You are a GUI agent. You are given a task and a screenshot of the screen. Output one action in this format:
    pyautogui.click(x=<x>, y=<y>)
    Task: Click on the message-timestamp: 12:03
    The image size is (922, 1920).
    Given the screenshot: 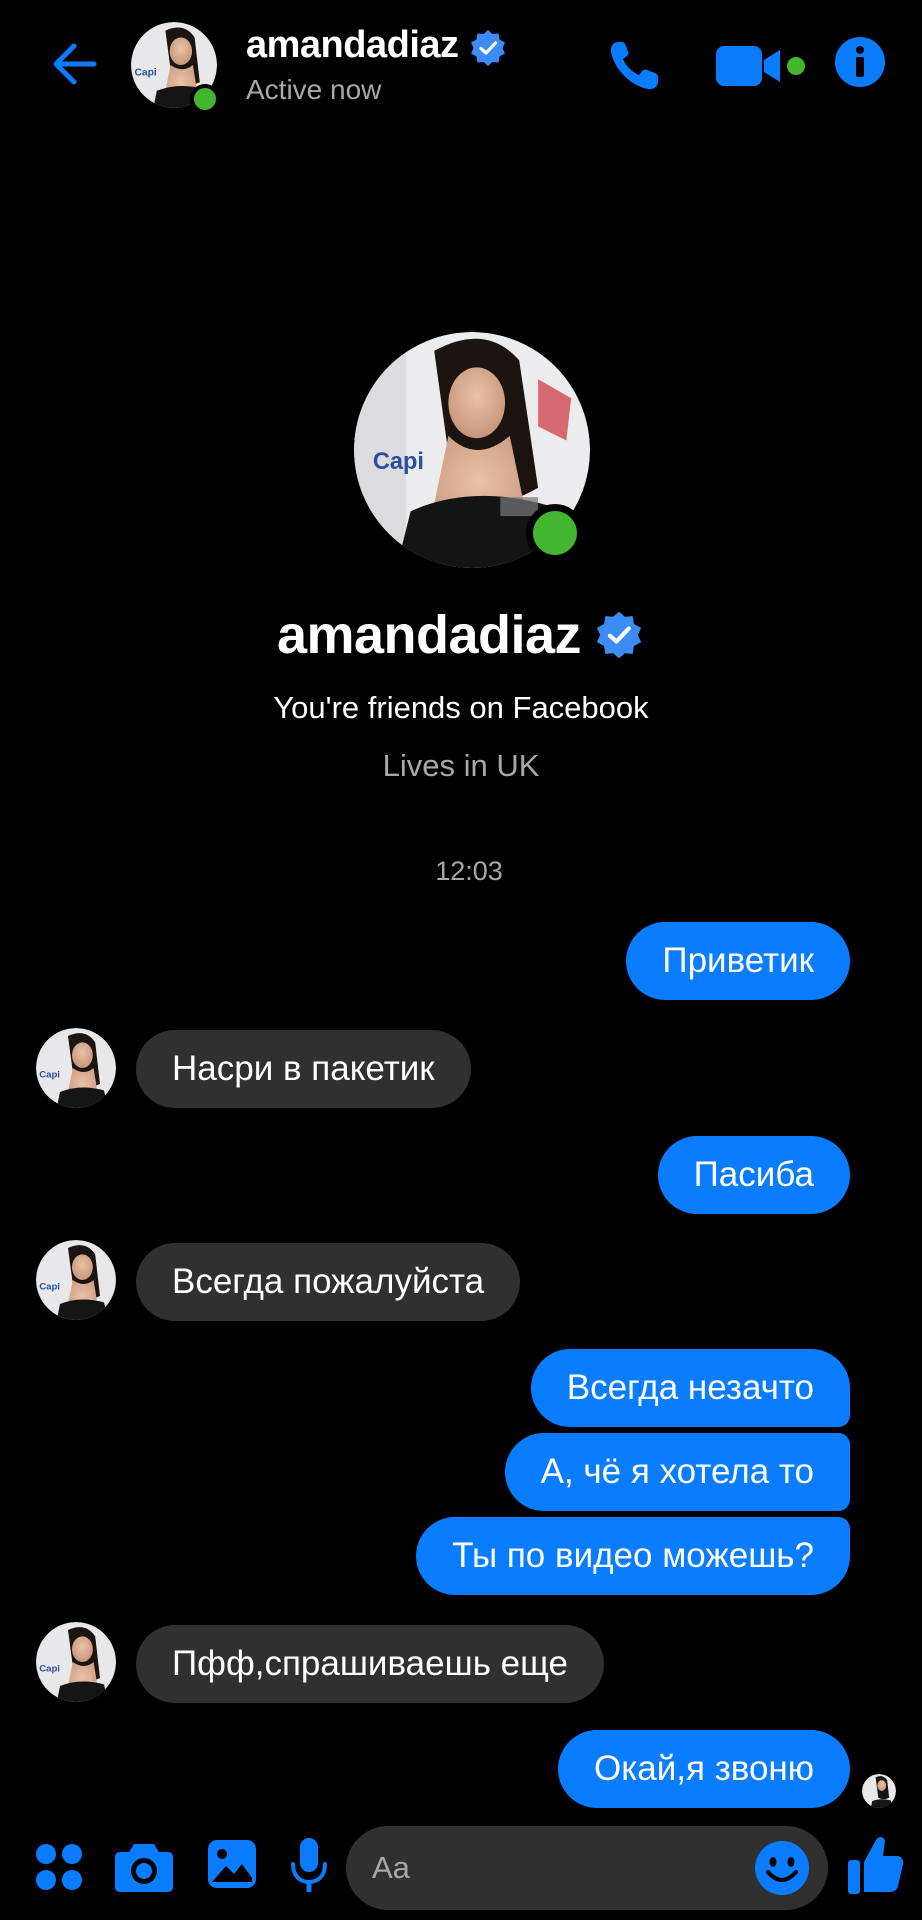 What is the action you would take?
    pyautogui.click(x=469, y=871)
    